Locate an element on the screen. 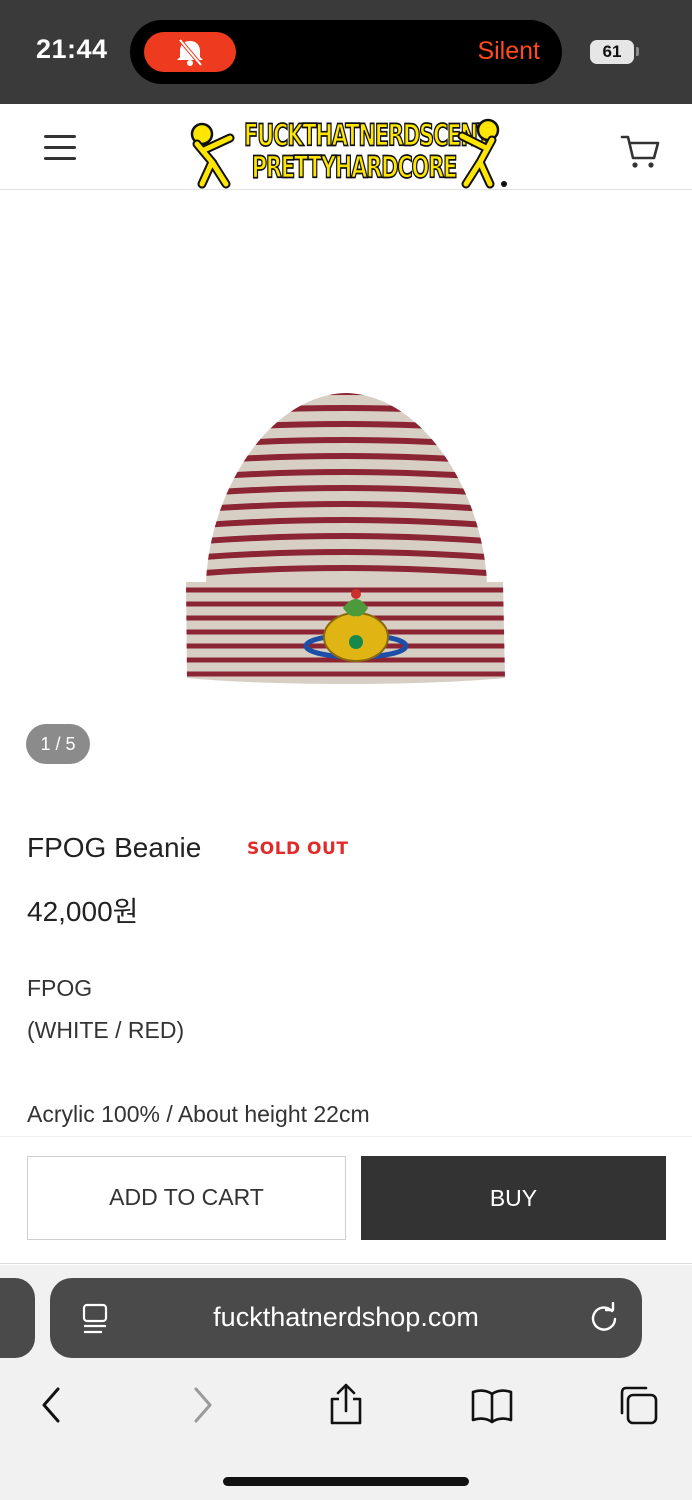 The height and width of the screenshot is (1500, 692). sold-out-badge: SOLD OUT is located at coordinates (298, 849).